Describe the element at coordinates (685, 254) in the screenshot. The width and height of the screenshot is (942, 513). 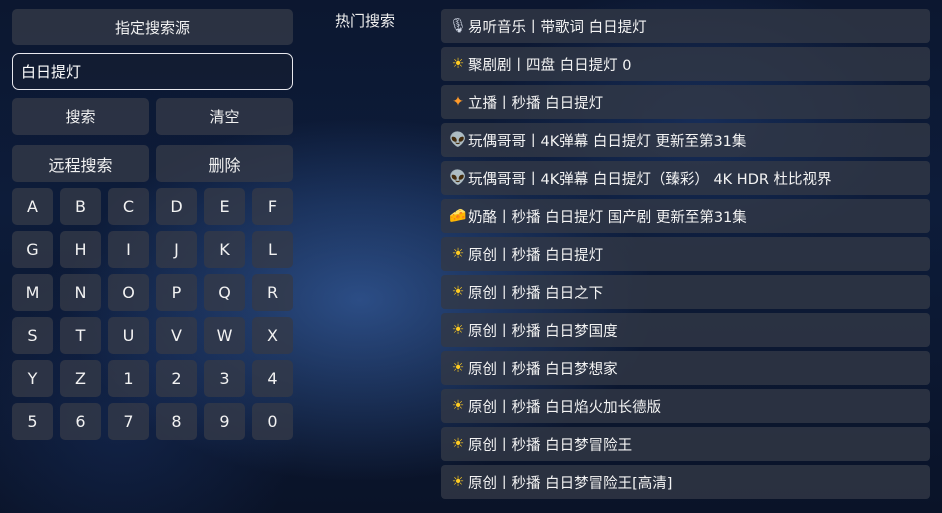
I see `hot-search-item: ☀ 原创丨秒播 白日提灯` at that location.